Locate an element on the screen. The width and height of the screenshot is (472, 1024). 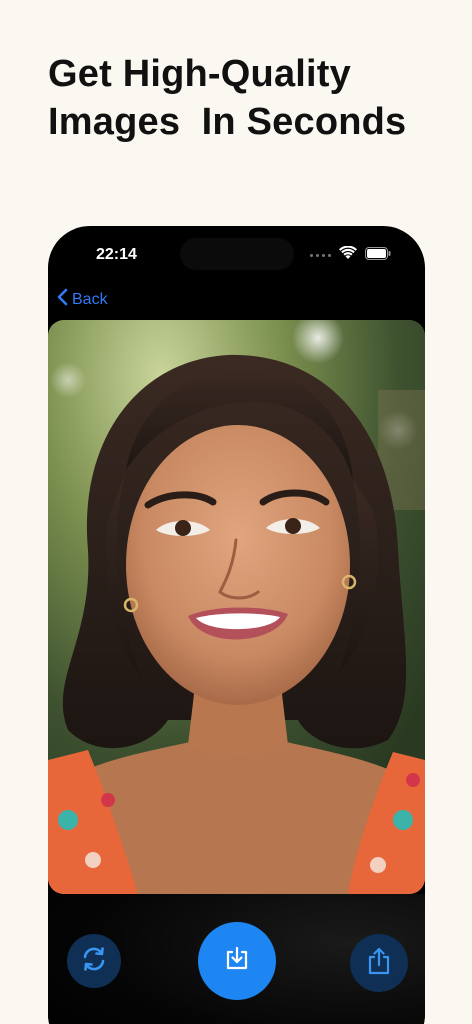
wifi-icon is located at coordinates (348, 255).